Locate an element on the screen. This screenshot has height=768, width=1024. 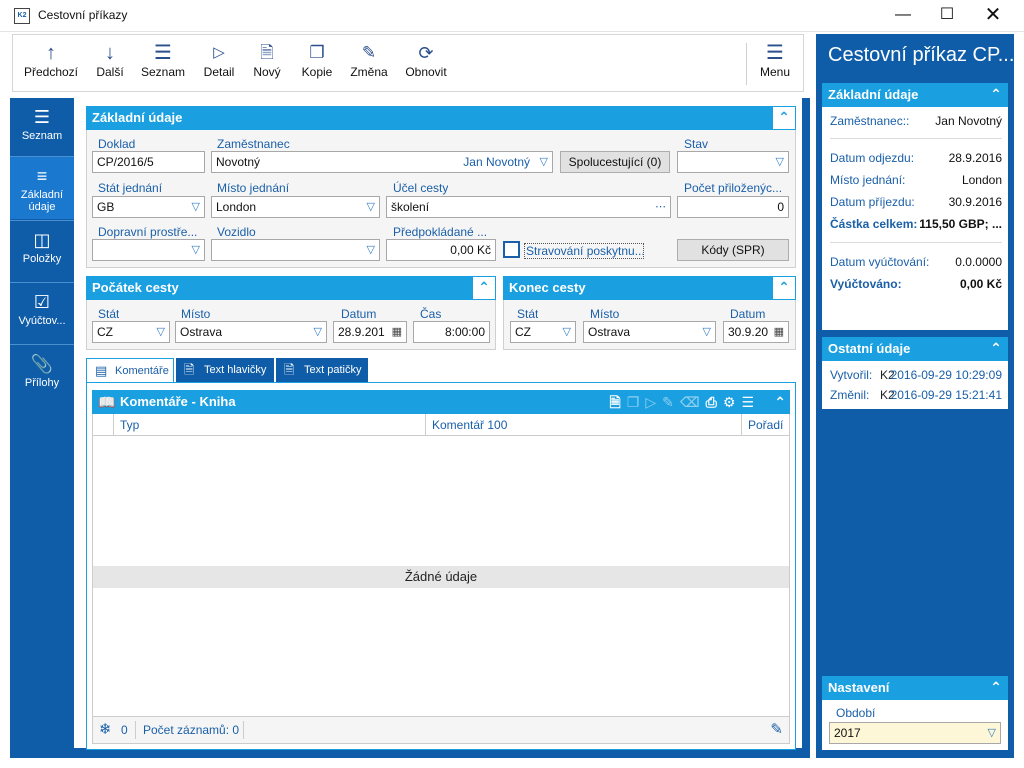
doklad-label: Doklad is located at coordinates (117, 144).